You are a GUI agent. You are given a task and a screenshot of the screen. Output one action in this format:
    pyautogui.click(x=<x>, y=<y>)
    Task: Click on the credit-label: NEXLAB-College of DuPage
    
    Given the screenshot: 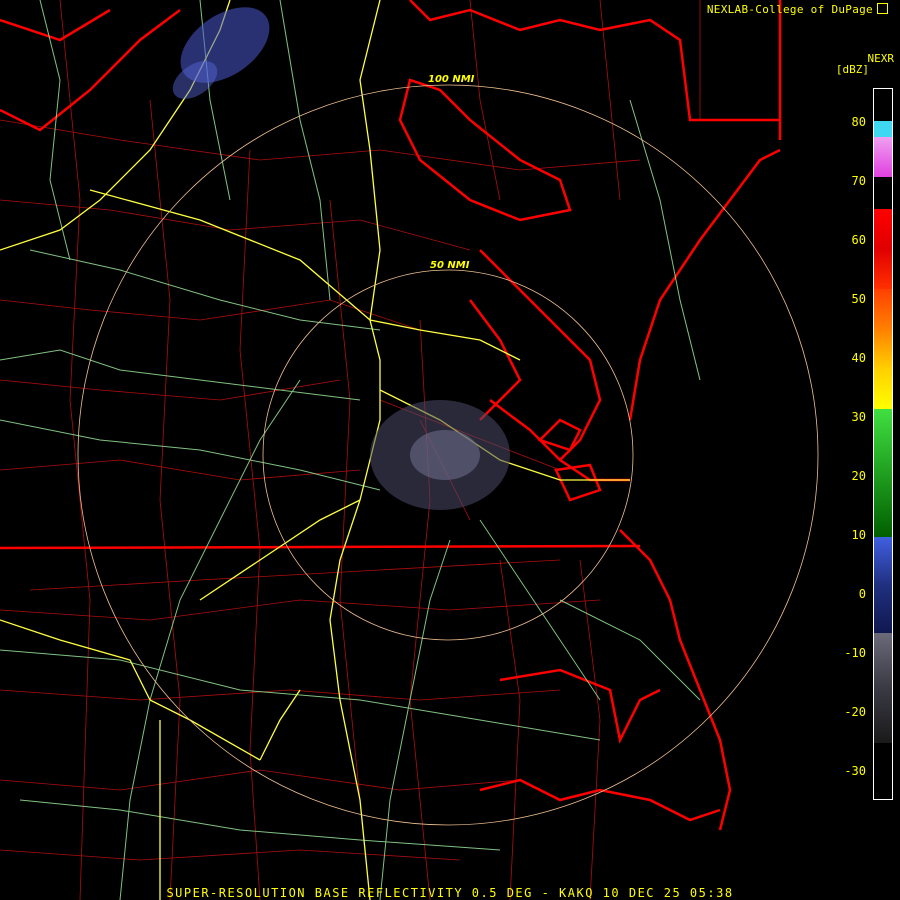 What is the action you would take?
    pyautogui.click(x=797, y=9)
    